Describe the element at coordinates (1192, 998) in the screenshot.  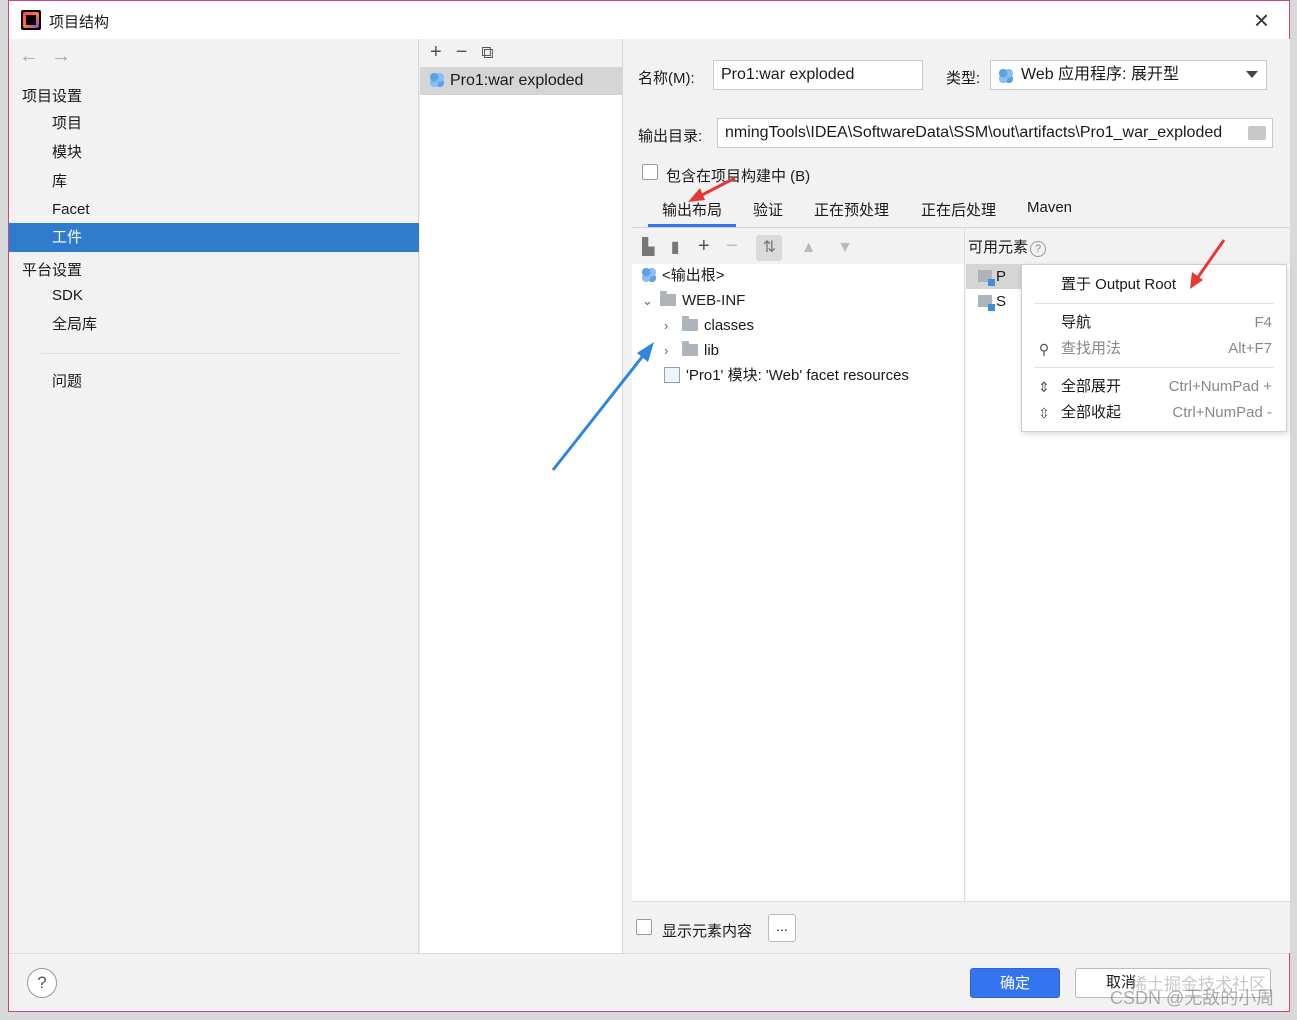
I see `watermark-csdn: CSDN @无敌的小周` at that location.